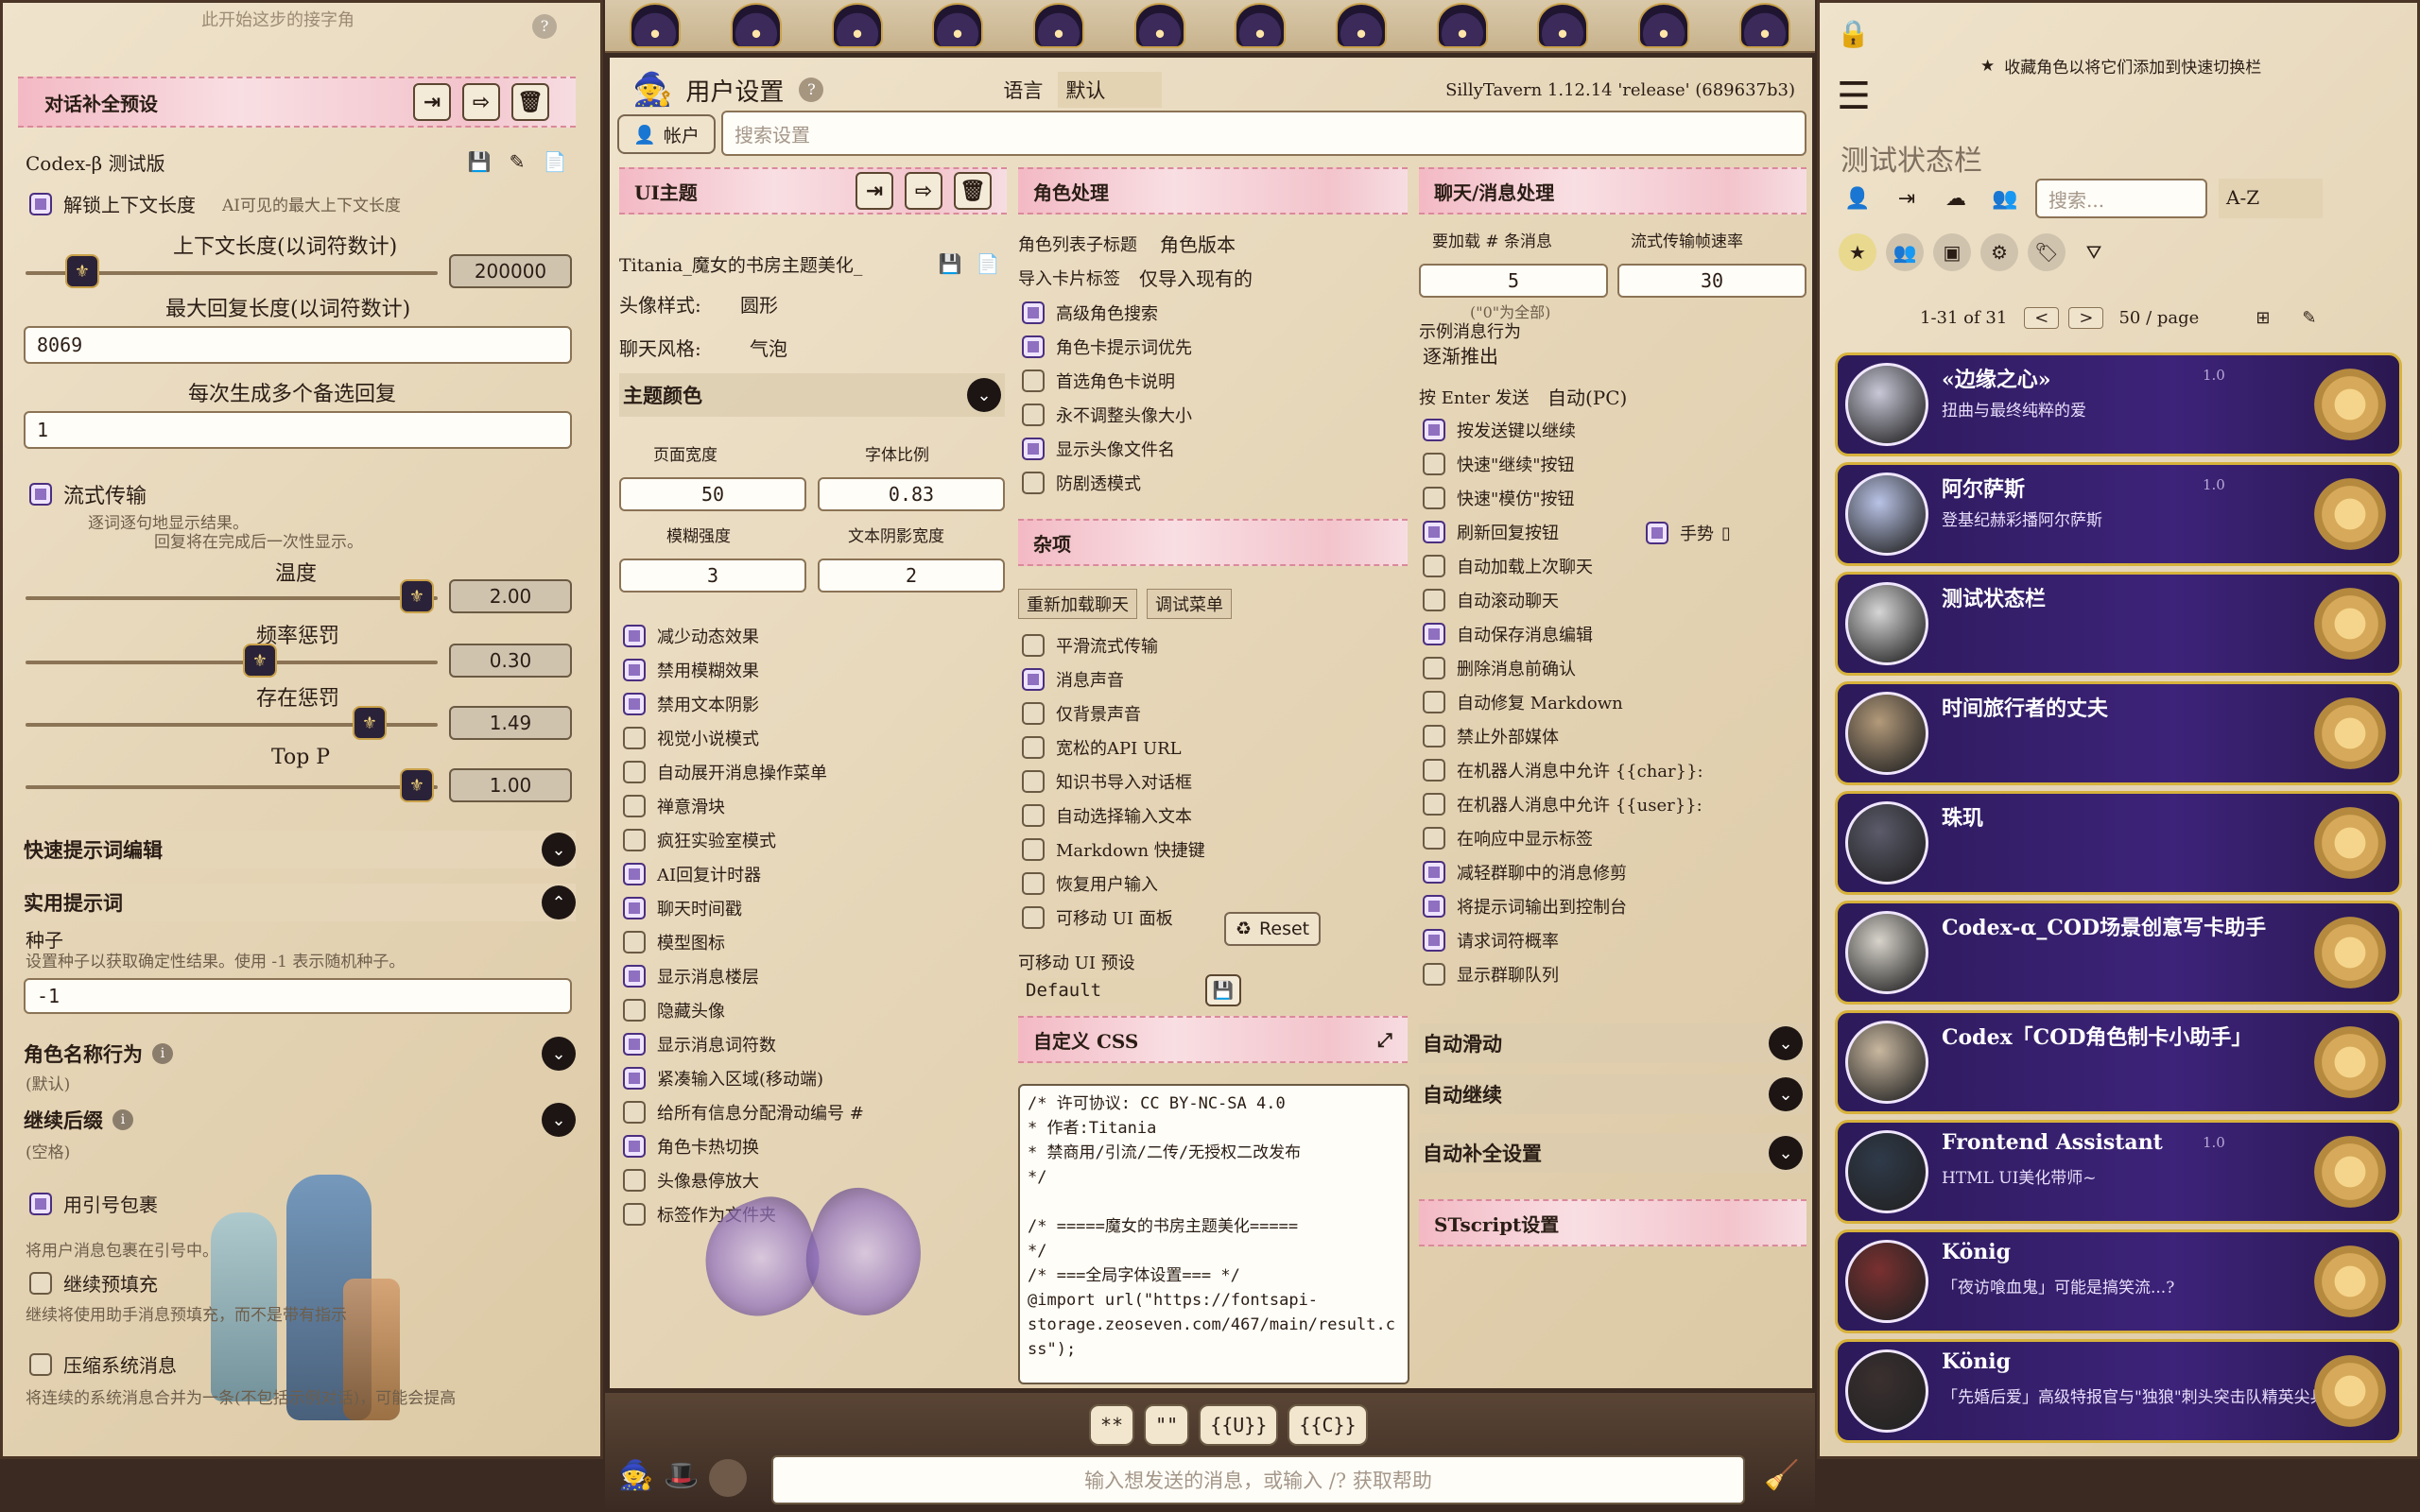  I want to click on debug-menu-button: 调试菜单, so click(1189, 604).